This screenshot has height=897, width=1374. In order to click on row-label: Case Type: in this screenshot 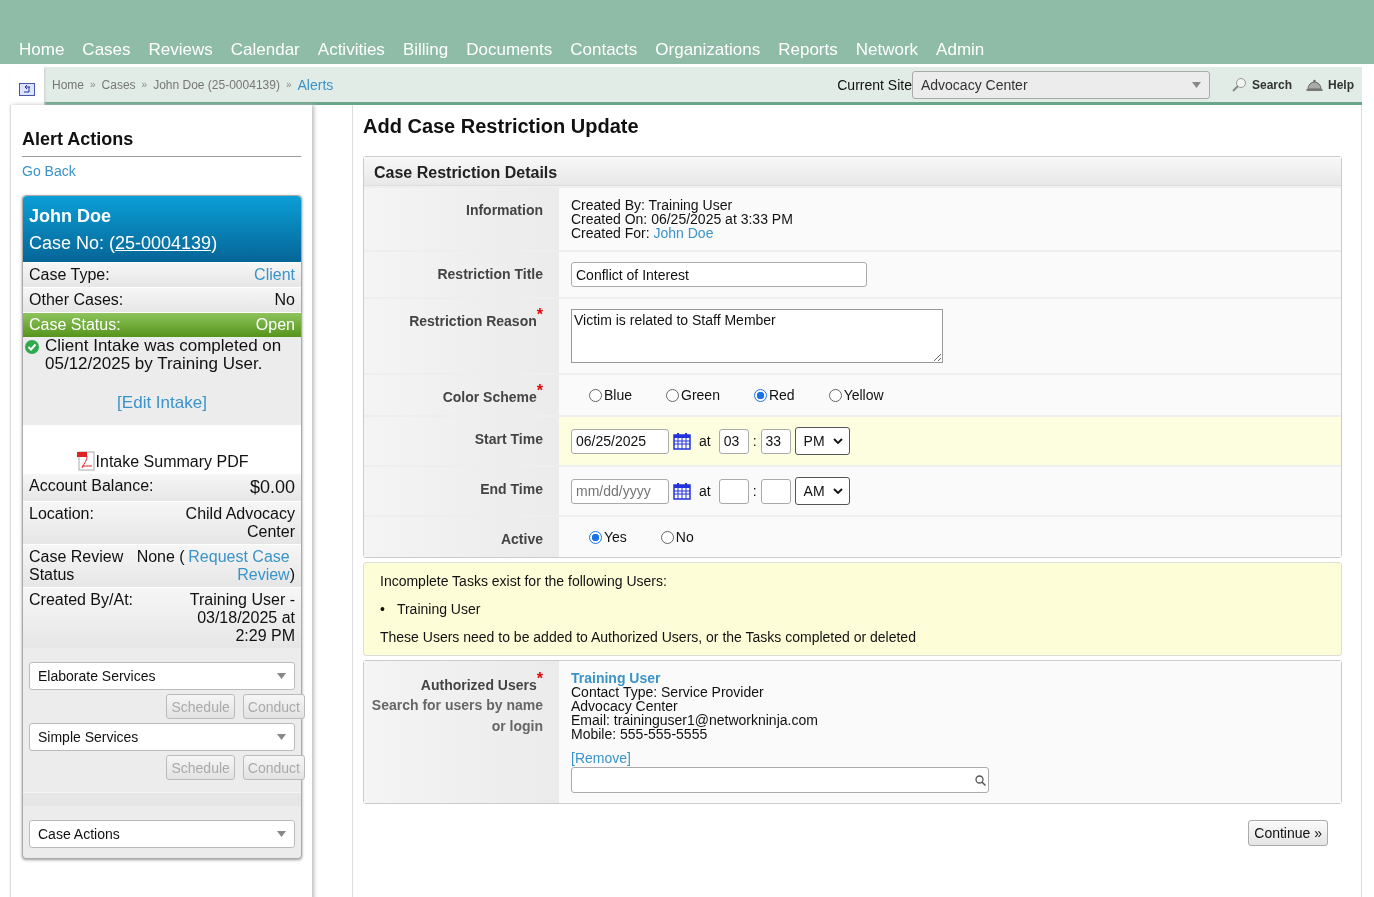, I will do `click(69, 275)`.